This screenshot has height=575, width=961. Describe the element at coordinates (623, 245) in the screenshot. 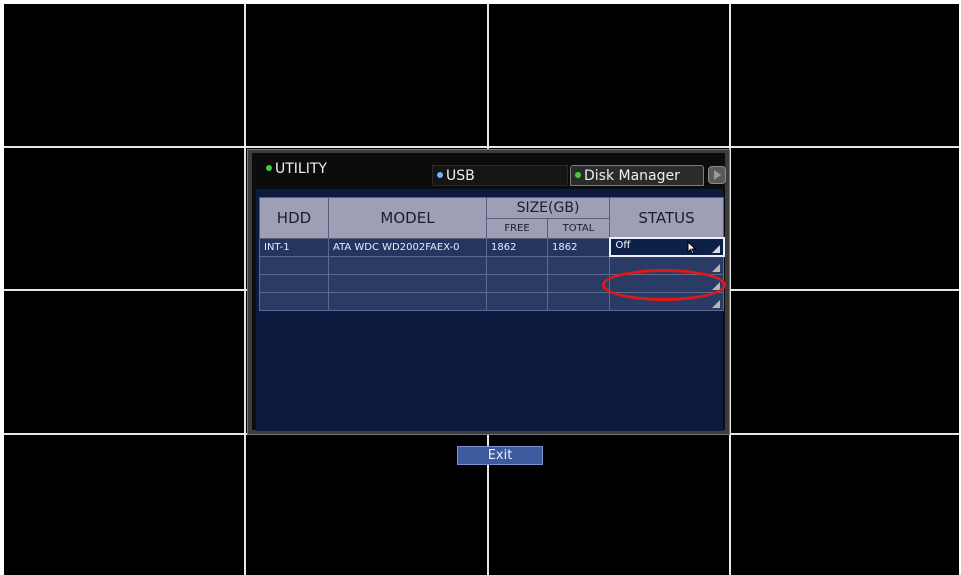

I see `status-value: Off` at that location.